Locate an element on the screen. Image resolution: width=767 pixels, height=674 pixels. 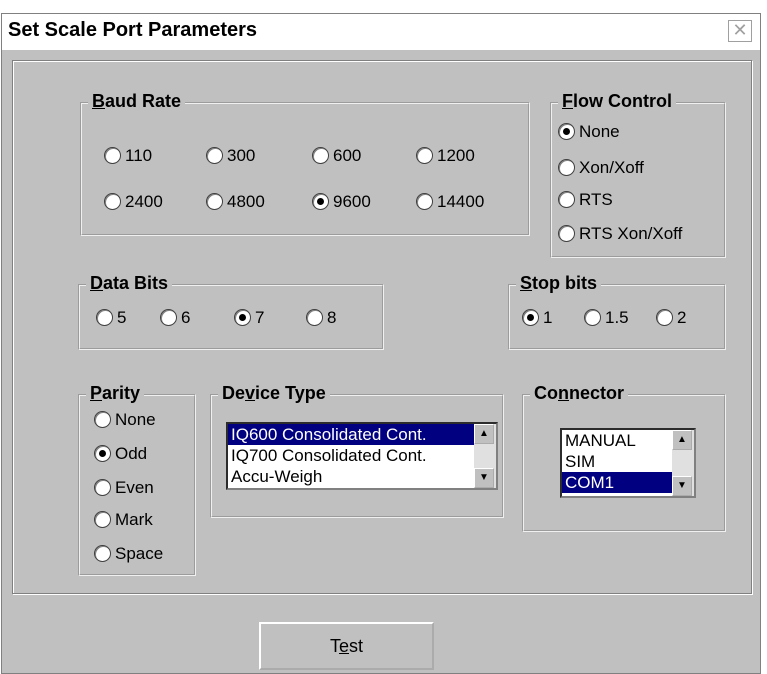
radio-stop-bits: 1 is located at coordinates (537, 318).